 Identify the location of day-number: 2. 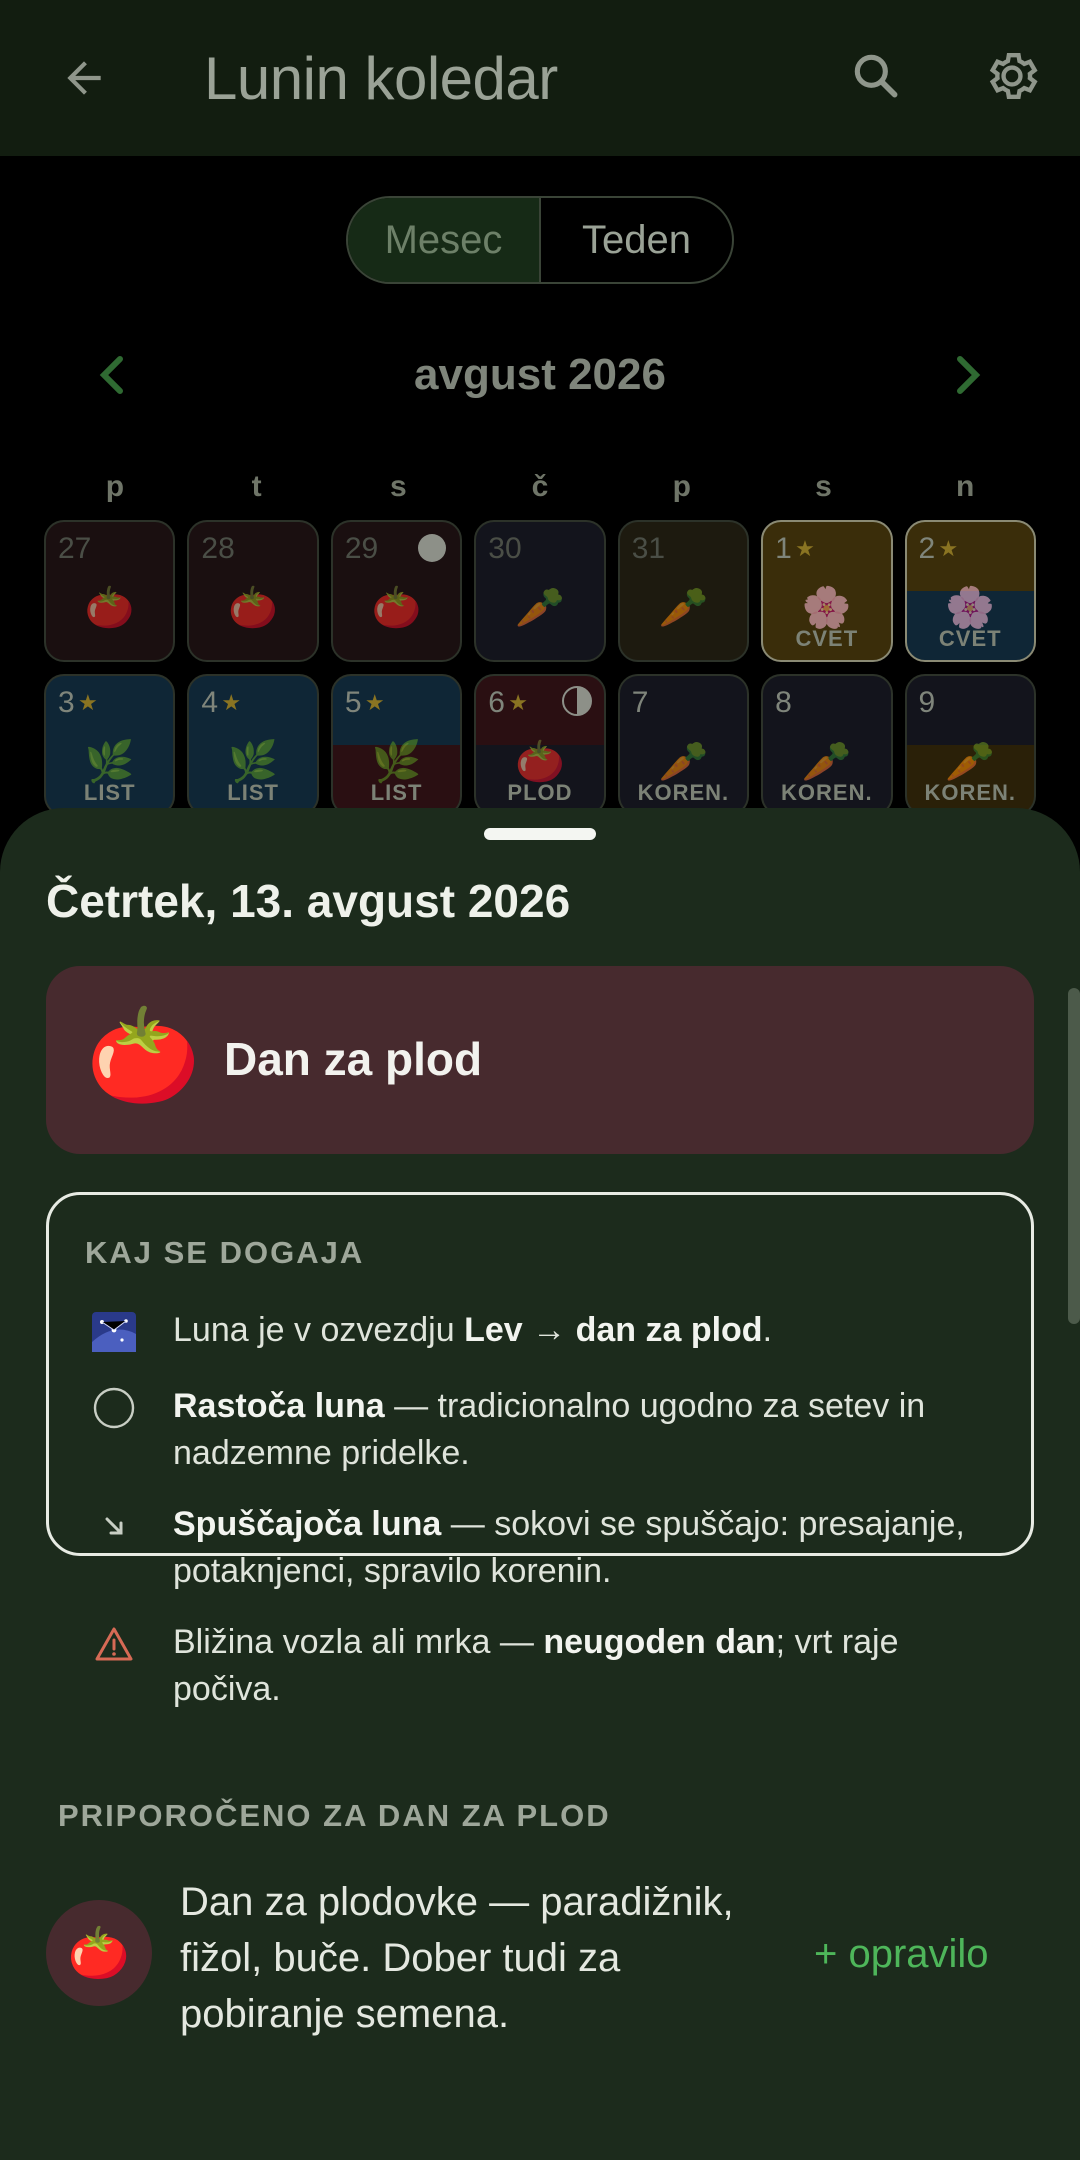
(927, 548).